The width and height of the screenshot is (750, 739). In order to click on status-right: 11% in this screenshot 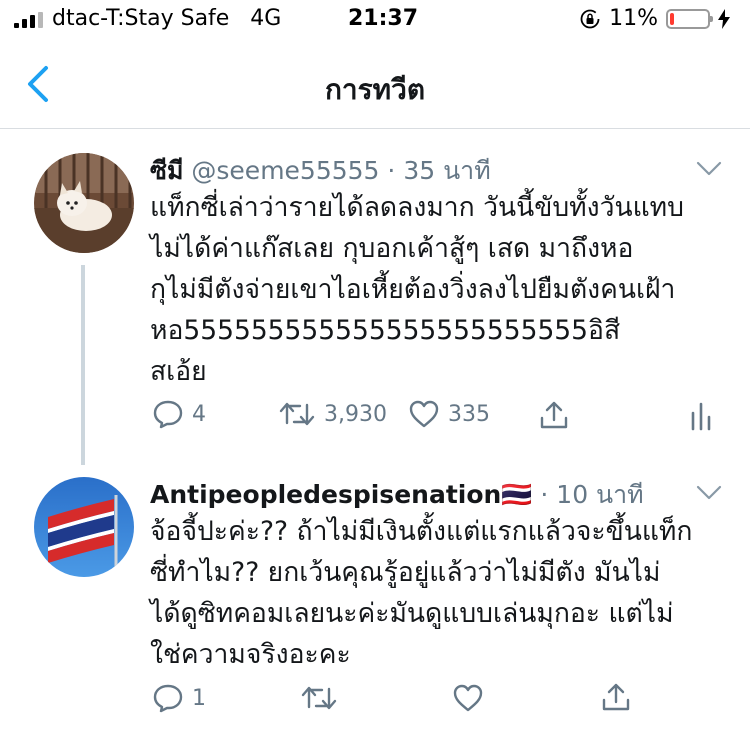, I will do `click(654, 18)`.